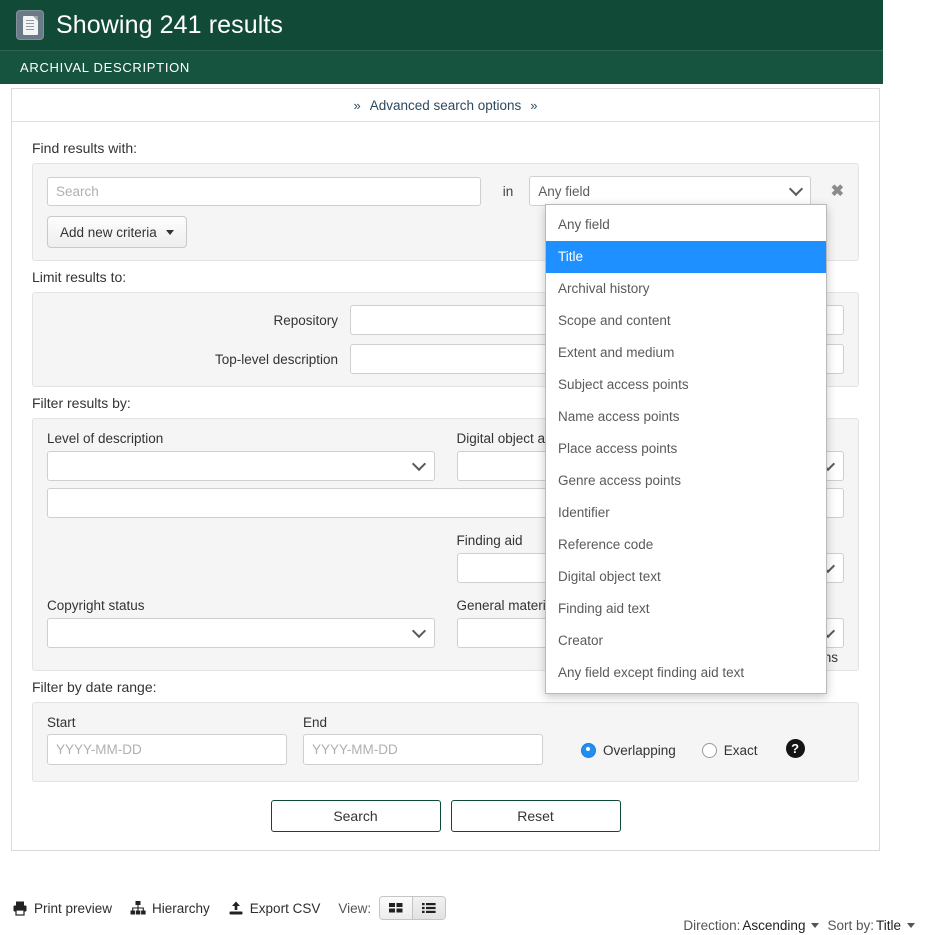 The height and width of the screenshot is (935, 931). I want to click on dropdown-option-scope-and-content: Scope and content, so click(686, 321).